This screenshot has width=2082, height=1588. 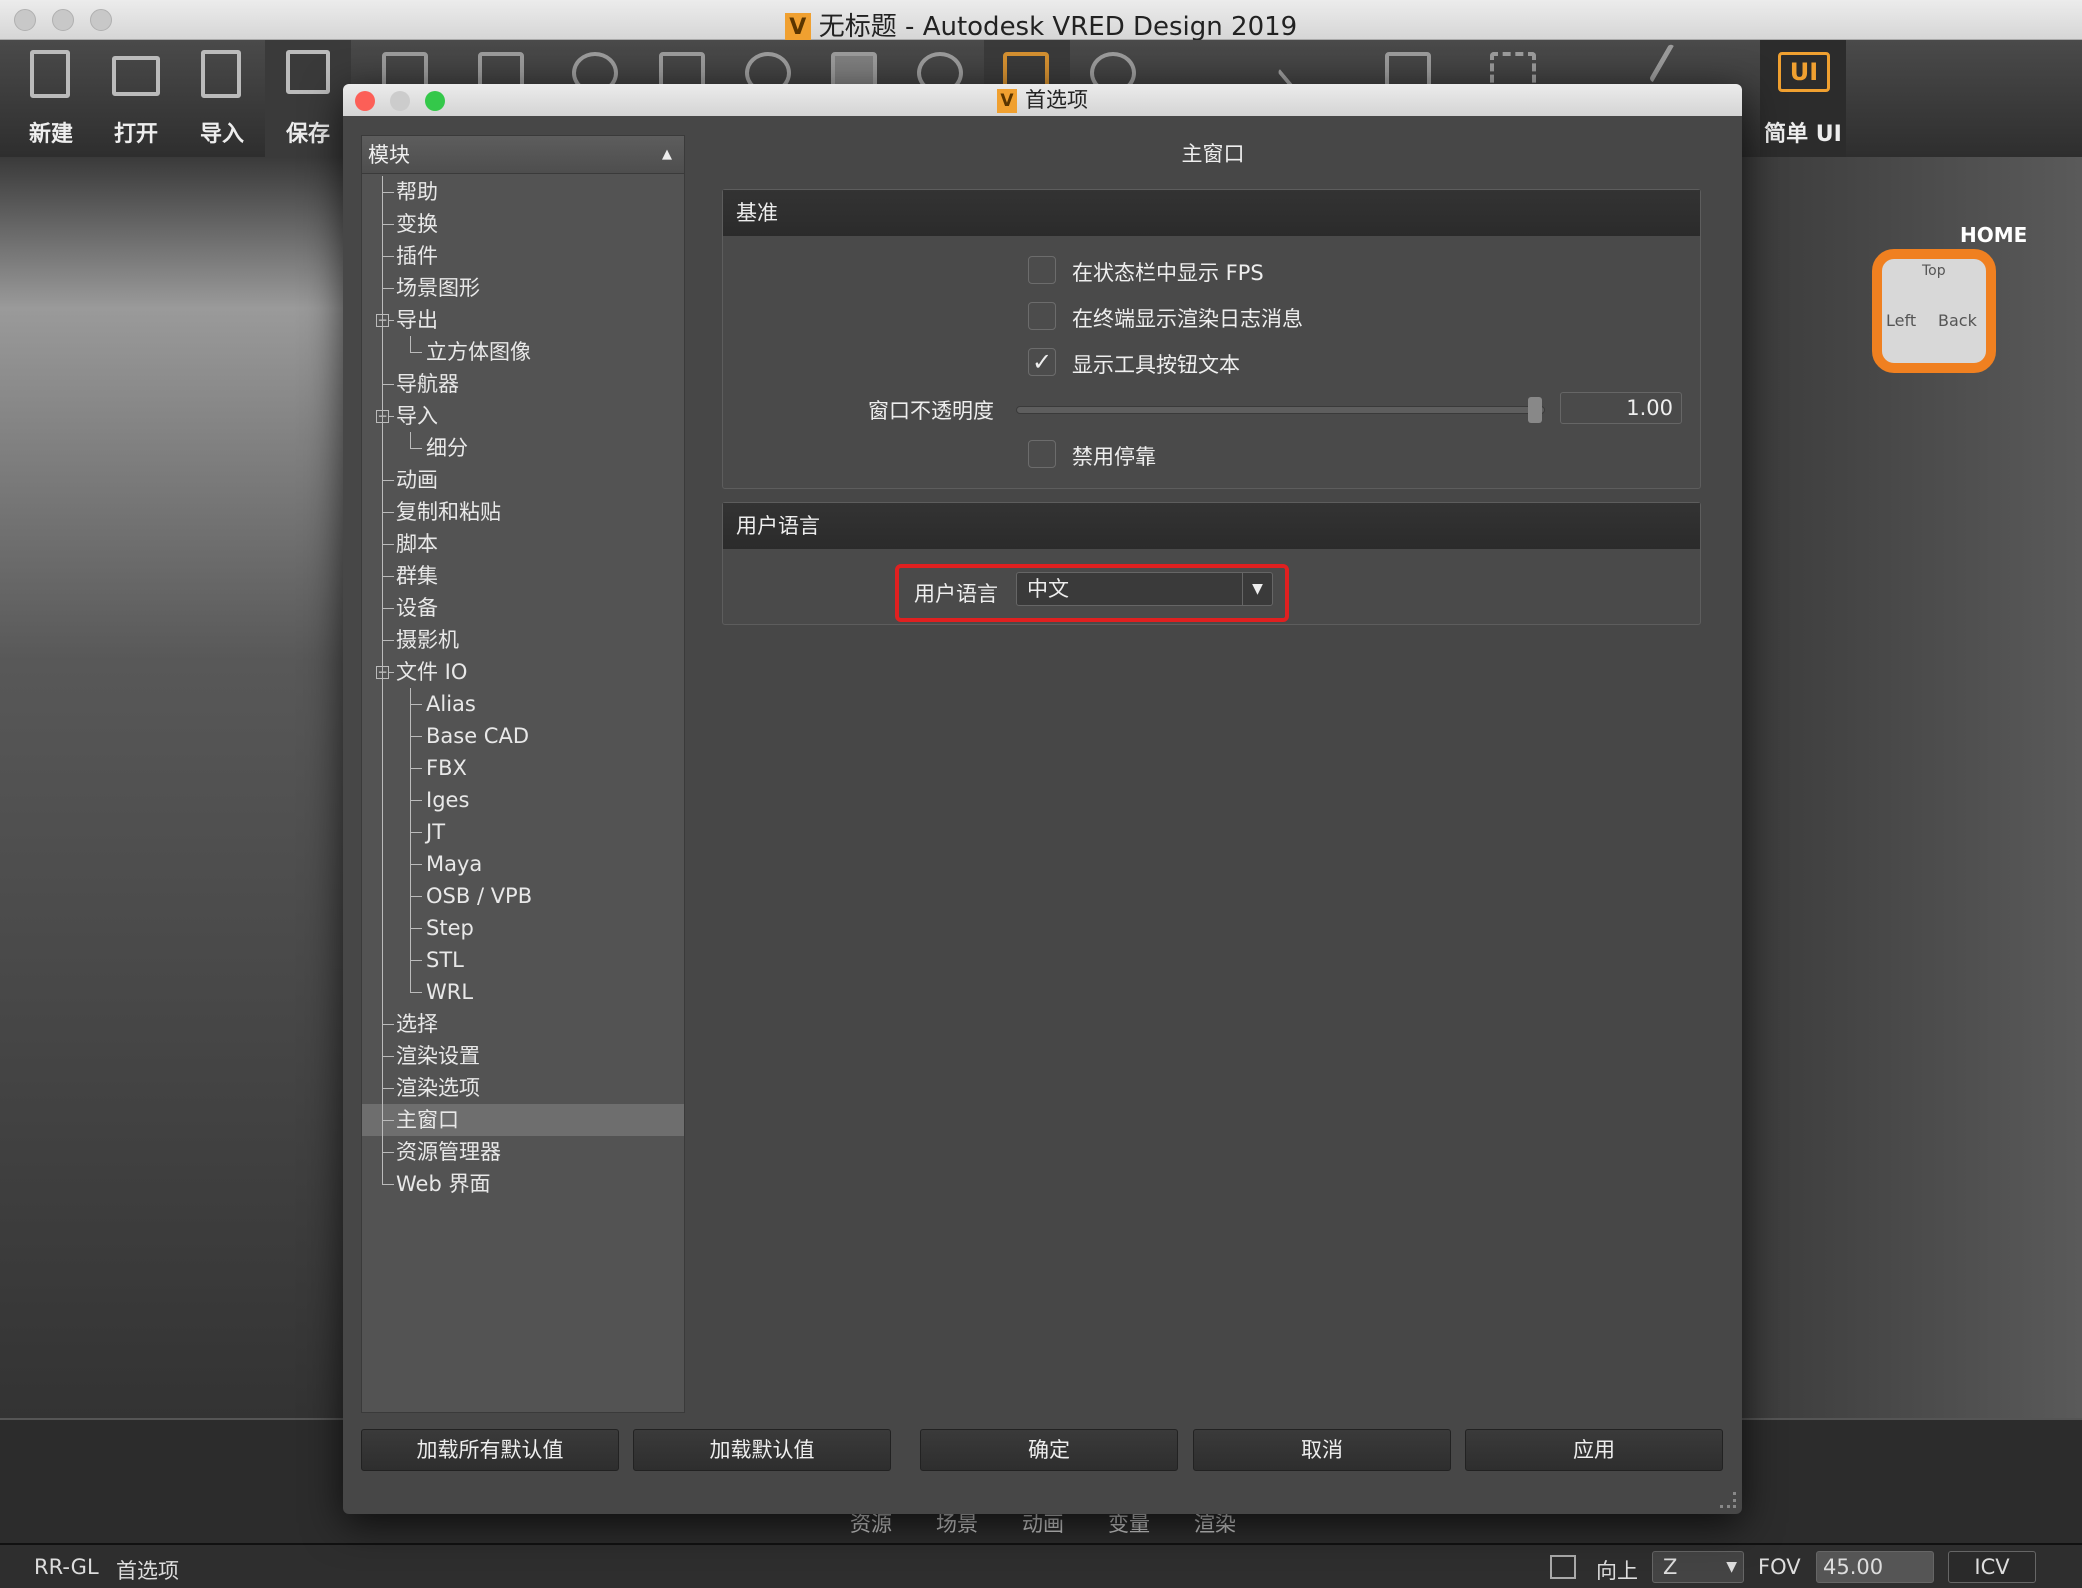 I want to click on fov-label: FOV, so click(x=1779, y=1567).